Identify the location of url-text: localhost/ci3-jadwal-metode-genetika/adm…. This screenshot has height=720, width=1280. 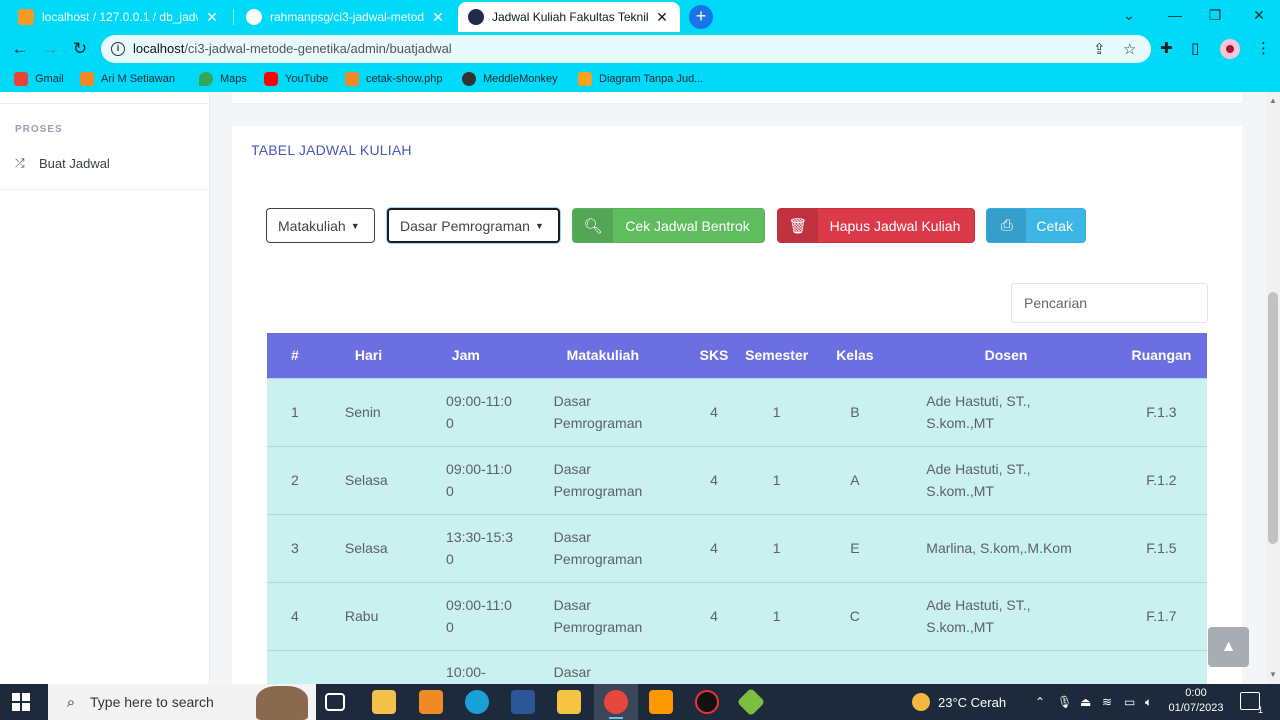
(292, 48).